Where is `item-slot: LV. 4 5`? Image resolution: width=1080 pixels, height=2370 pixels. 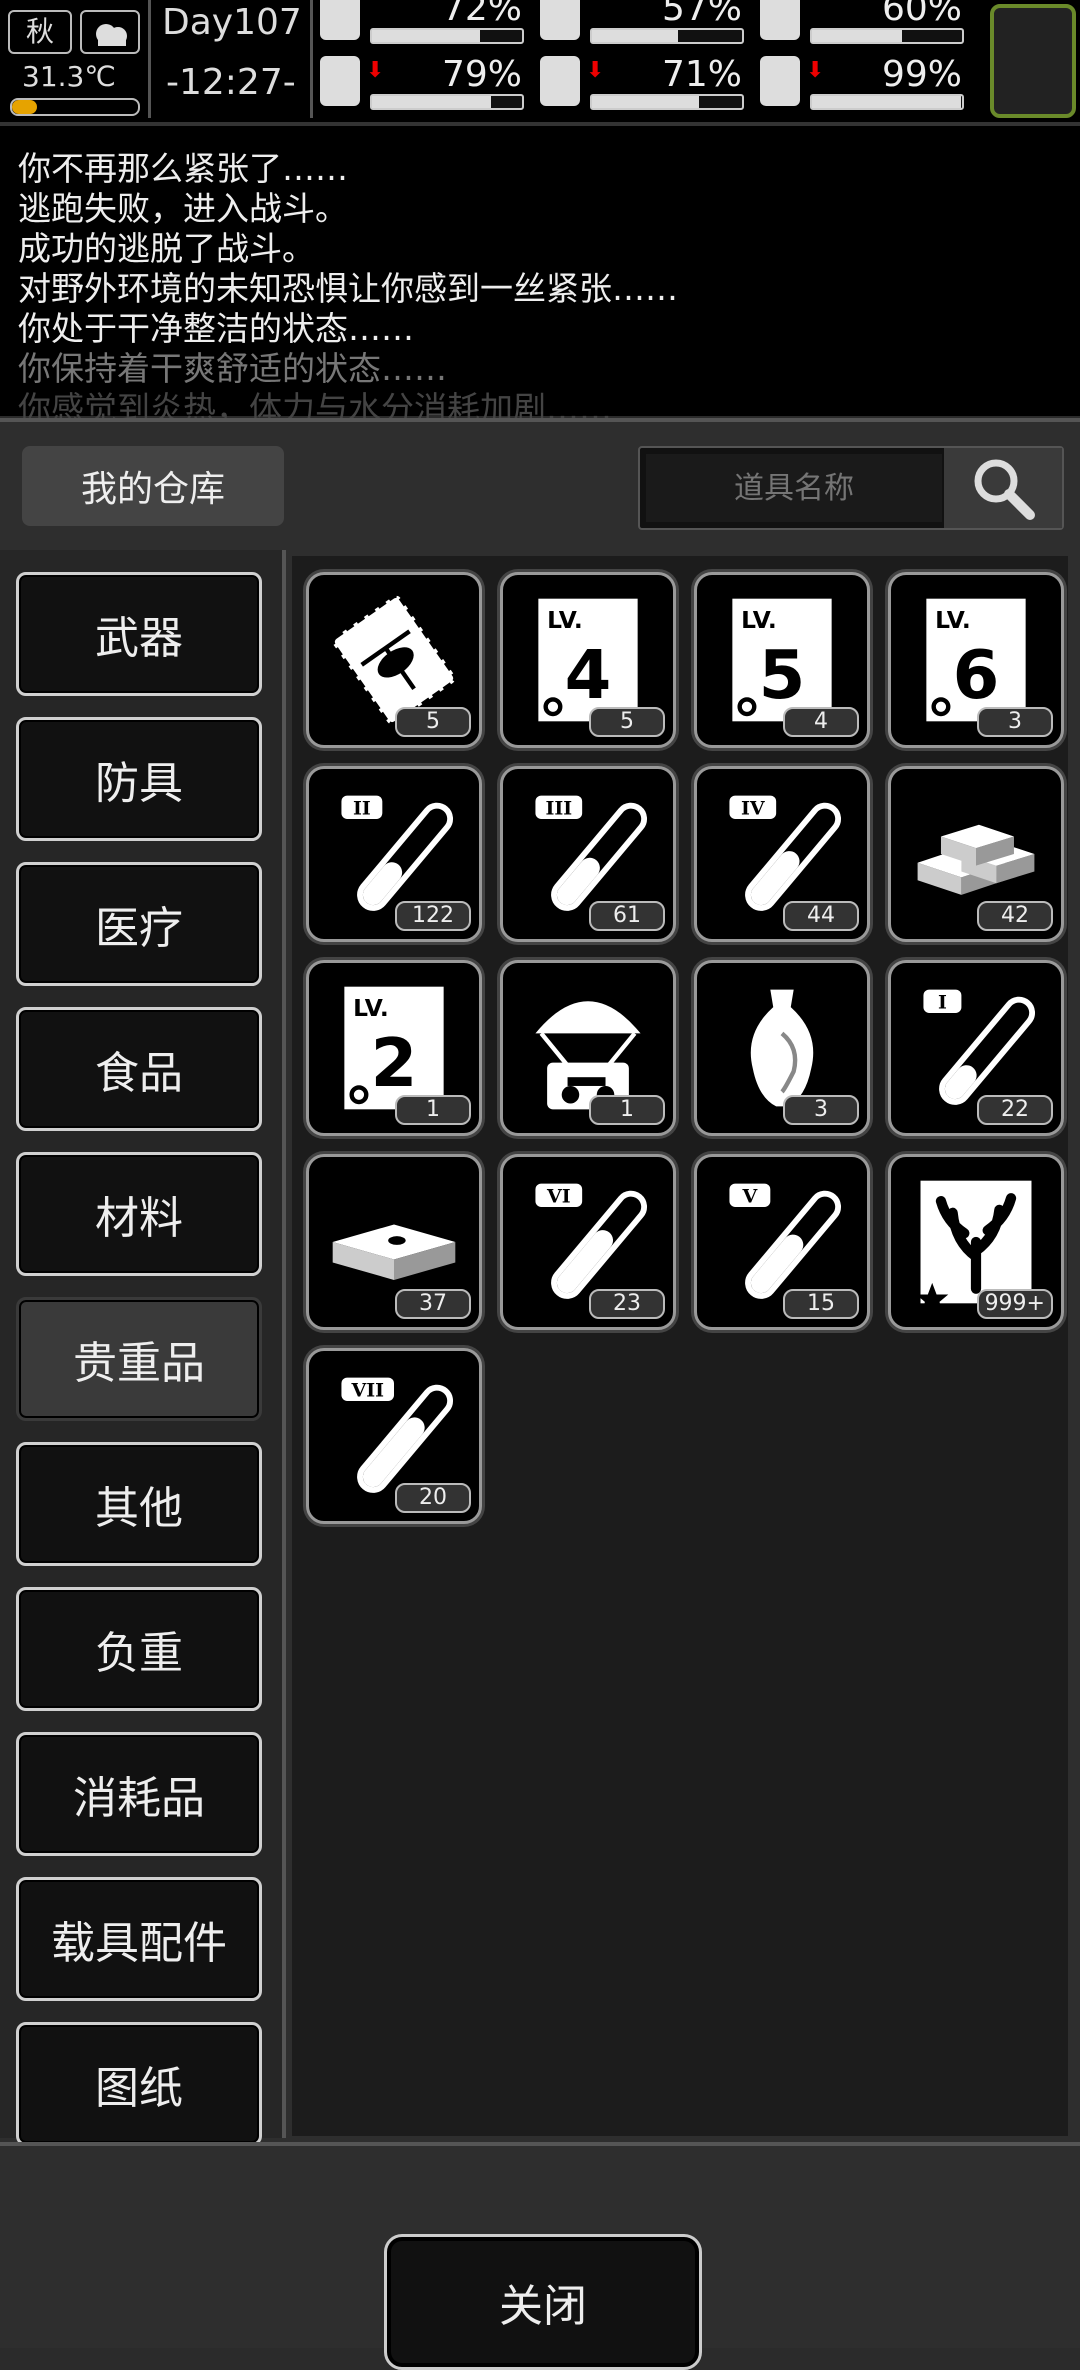
item-slot: LV. 4 5 is located at coordinates (588, 660).